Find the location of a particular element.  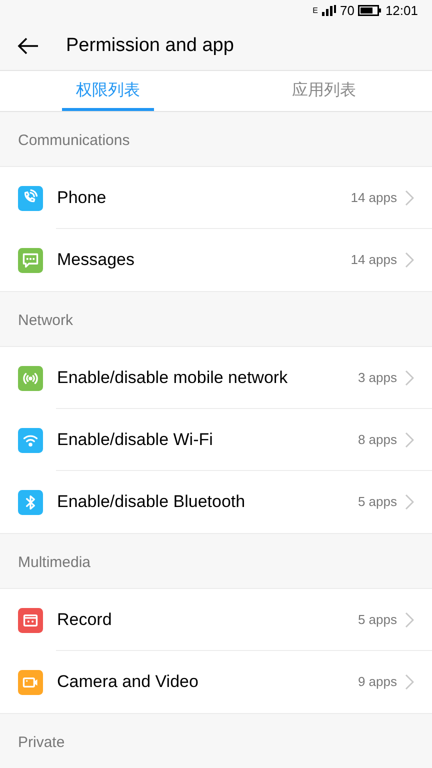

section-header: Network is located at coordinates (46, 320).